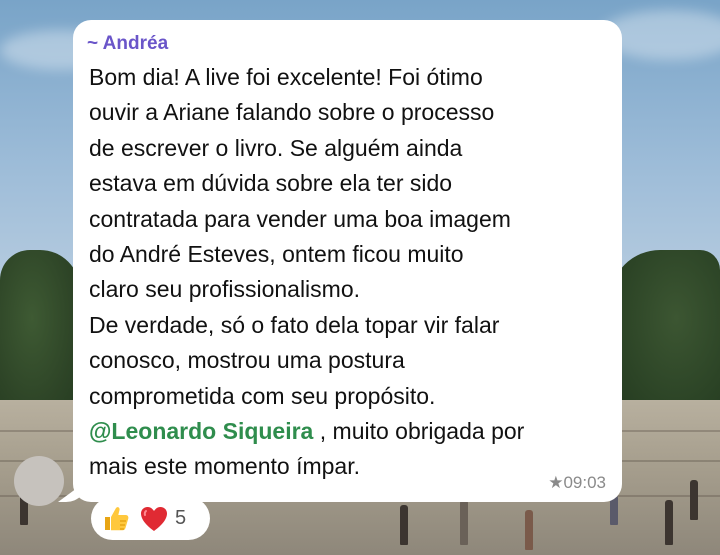 This screenshot has width=720, height=555. Describe the element at coordinates (556, 482) in the screenshot. I see `star-icon: ★` at that location.